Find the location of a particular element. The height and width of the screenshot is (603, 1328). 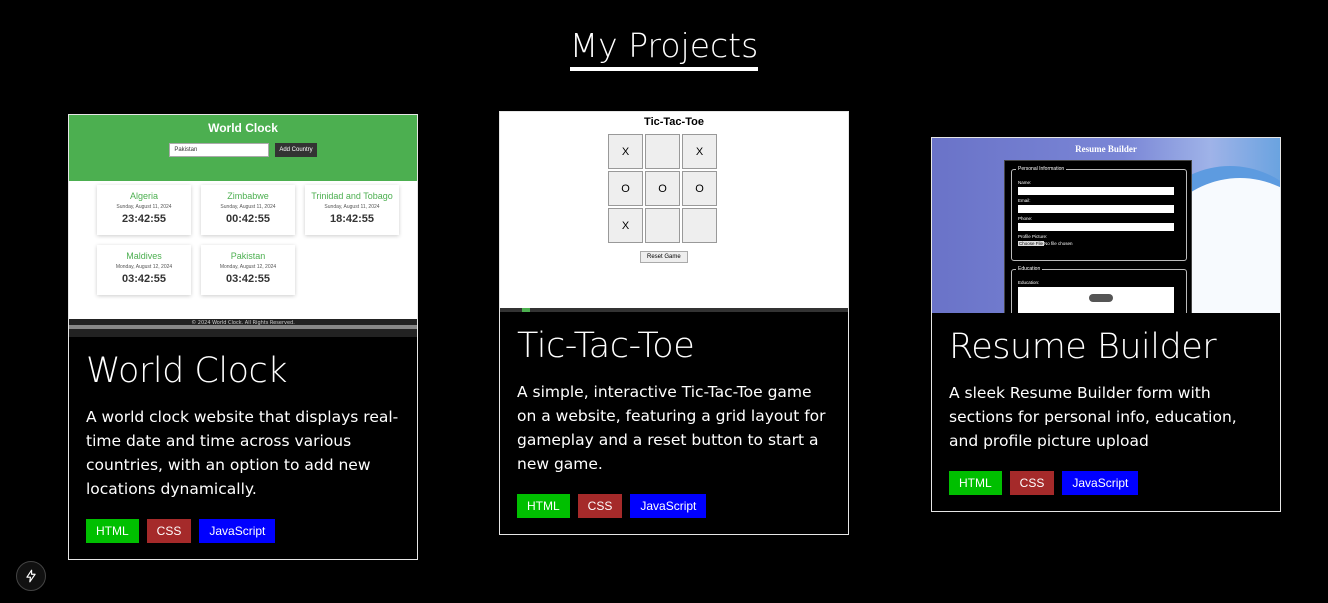

wc-country: Pakistan is located at coordinates (248, 256).